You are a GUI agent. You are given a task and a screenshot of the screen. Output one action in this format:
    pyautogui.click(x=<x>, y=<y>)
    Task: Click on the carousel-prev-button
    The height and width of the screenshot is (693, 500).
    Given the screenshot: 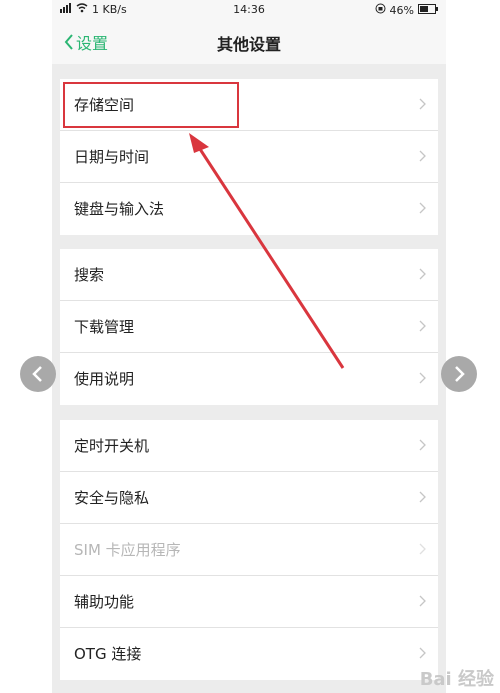 What is the action you would take?
    pyautogui.click(x=38, y=374)
    